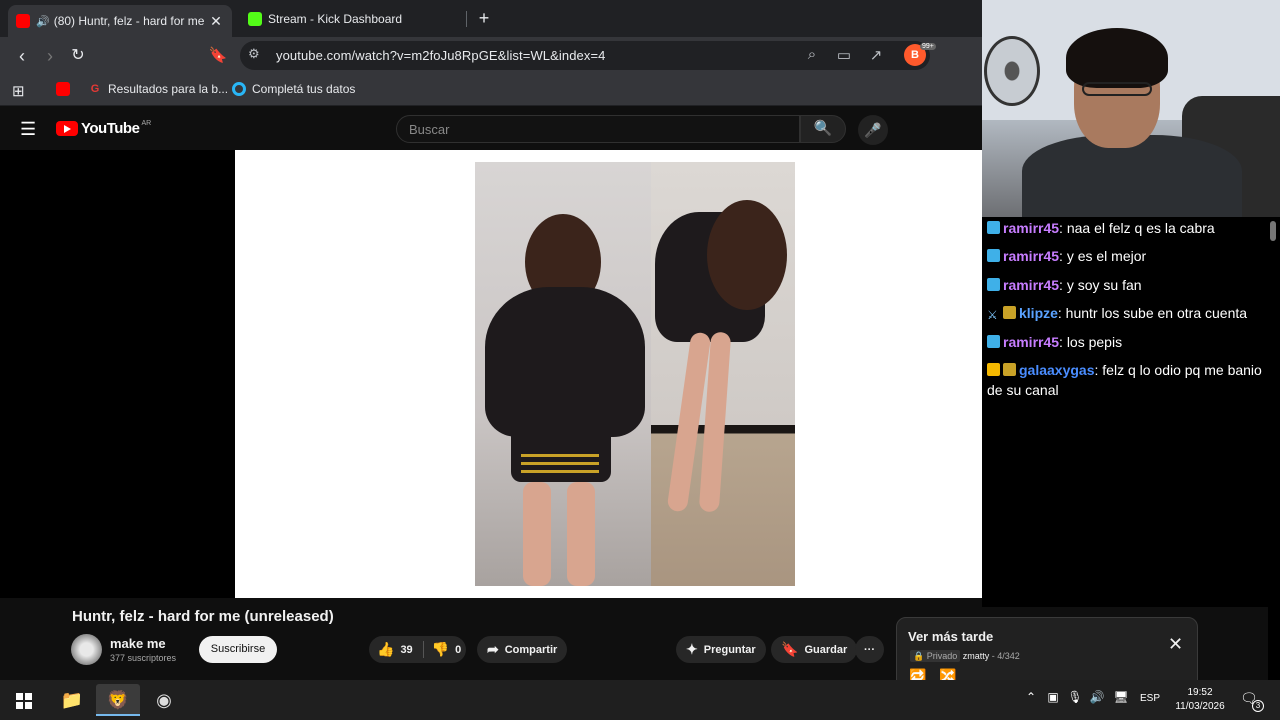  I want to click on ask-button: ✦ Preguntar, so click(721, 649).